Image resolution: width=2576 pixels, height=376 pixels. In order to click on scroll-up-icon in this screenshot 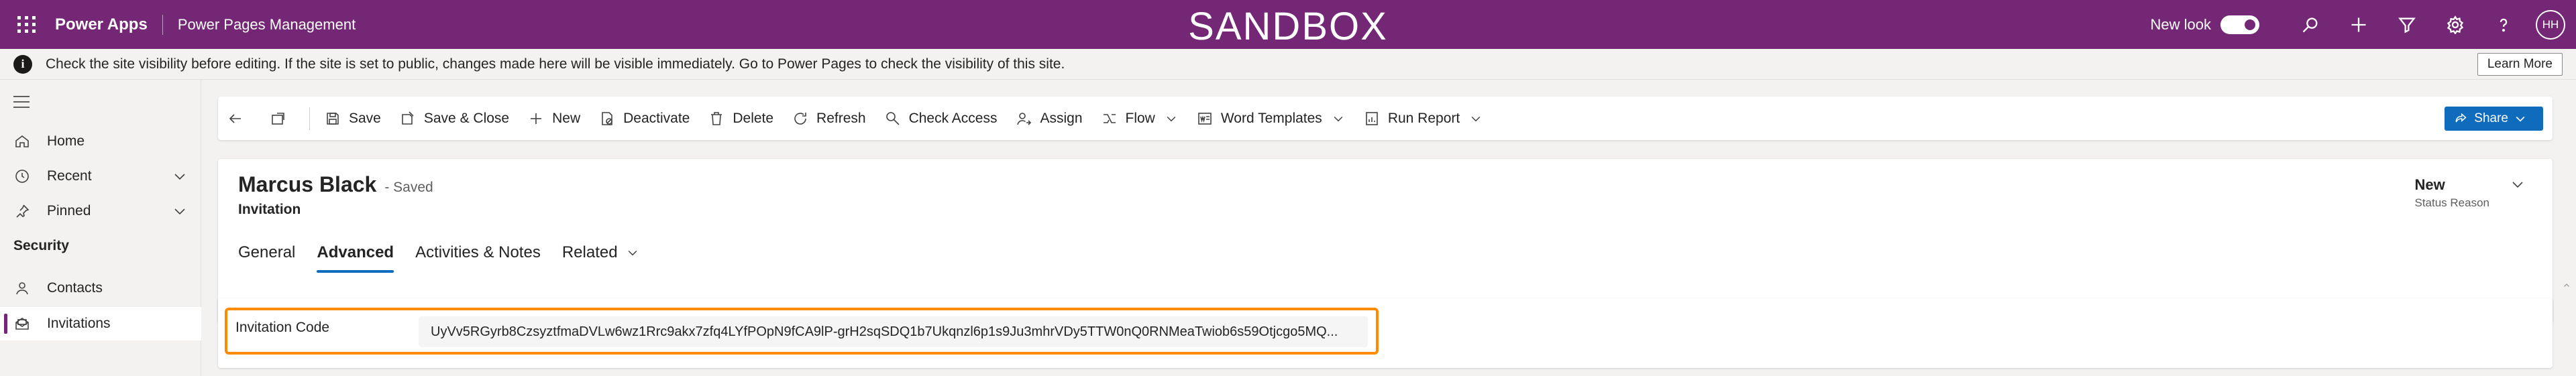, I will do `click(2567, 285)`.